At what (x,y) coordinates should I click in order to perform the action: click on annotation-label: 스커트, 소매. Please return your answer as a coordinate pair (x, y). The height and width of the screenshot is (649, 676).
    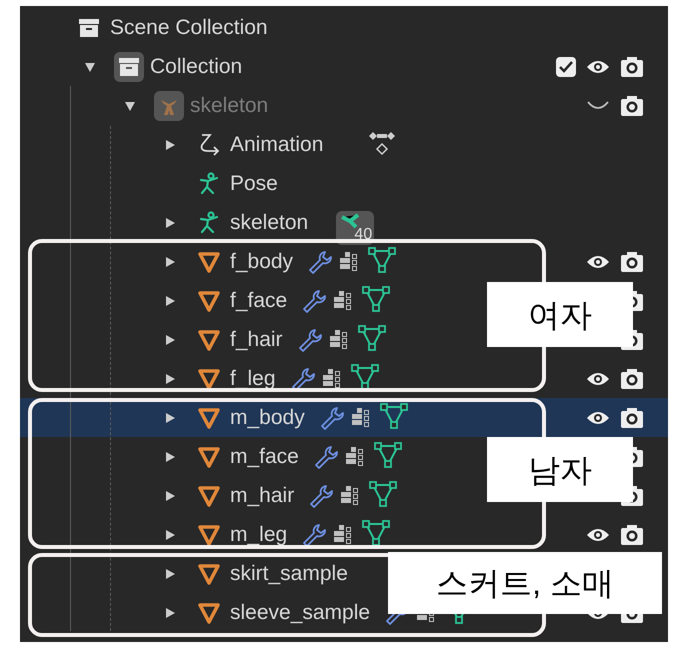
    Looking at the image, I should click on (525, 583).